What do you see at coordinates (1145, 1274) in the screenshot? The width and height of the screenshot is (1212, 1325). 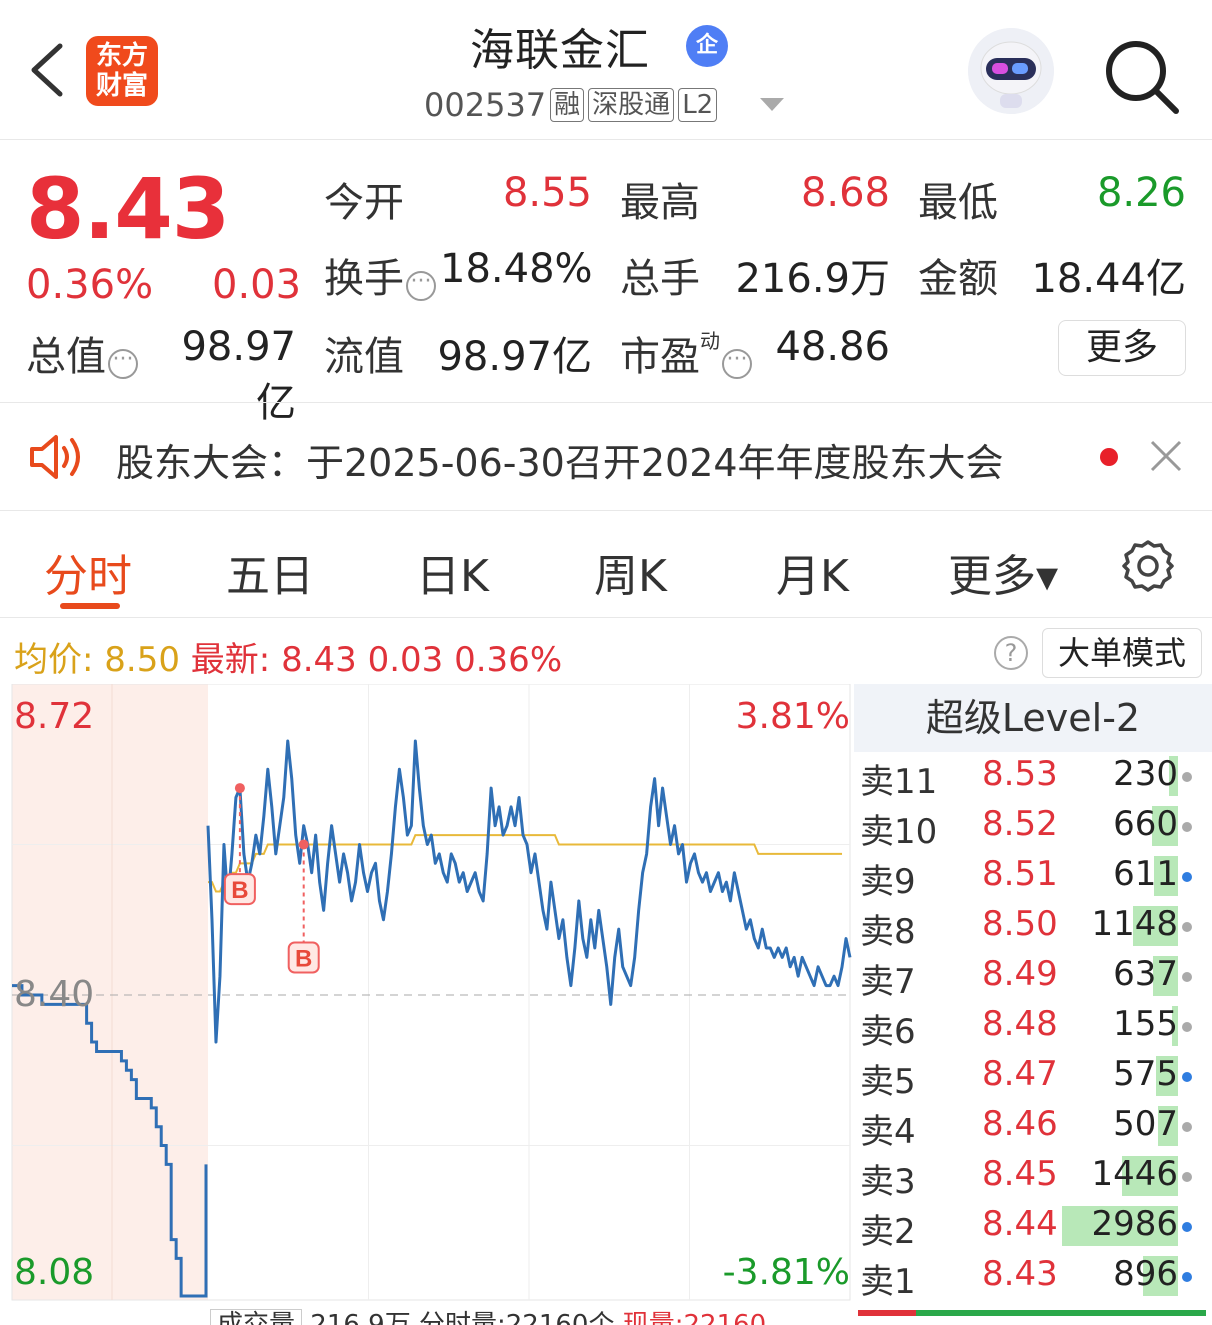 I see `level2-row-volume: 896` at bounding box center [1145, 1274].